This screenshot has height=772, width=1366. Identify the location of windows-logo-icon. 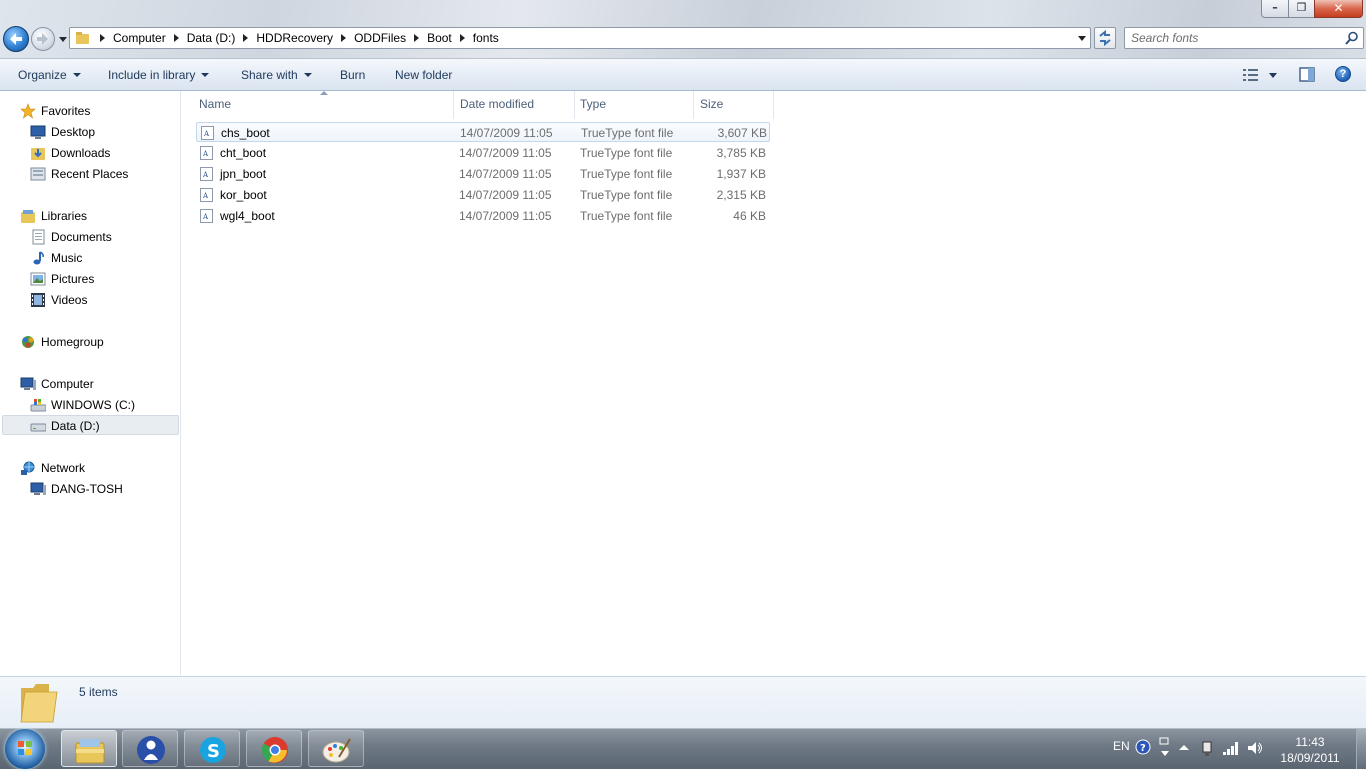
(25, 748).